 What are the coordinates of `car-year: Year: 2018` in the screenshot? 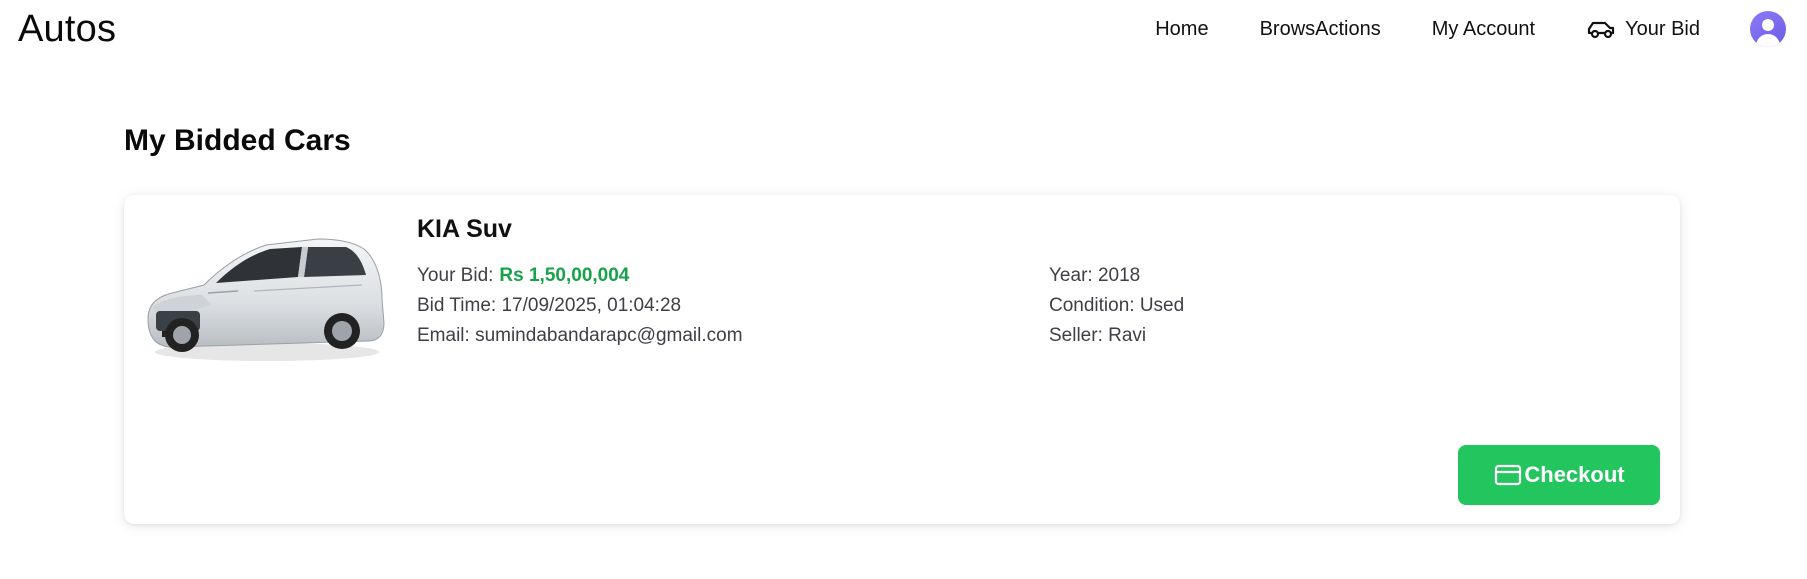 It's located at (1095, 275).